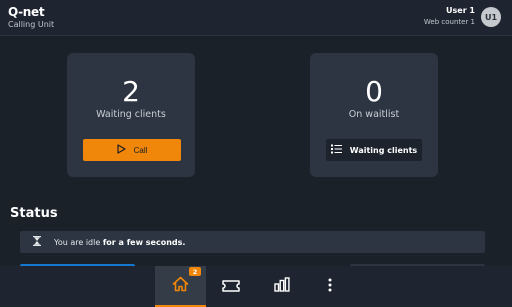 Image resolution: width=512 pixels, height=307 pixels. I want to click on hourglass-icon, so click(37, 242).